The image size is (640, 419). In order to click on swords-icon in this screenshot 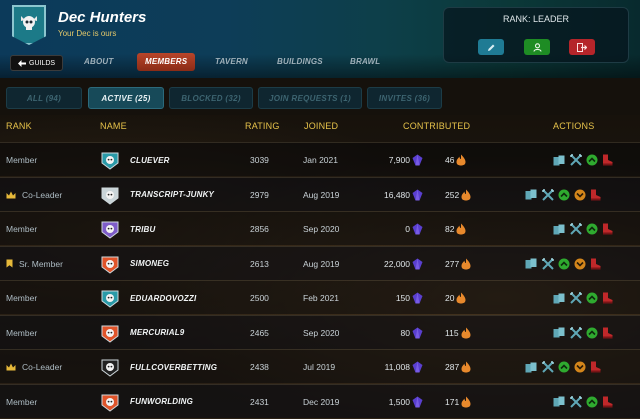, I will do `click(576, 229)`.